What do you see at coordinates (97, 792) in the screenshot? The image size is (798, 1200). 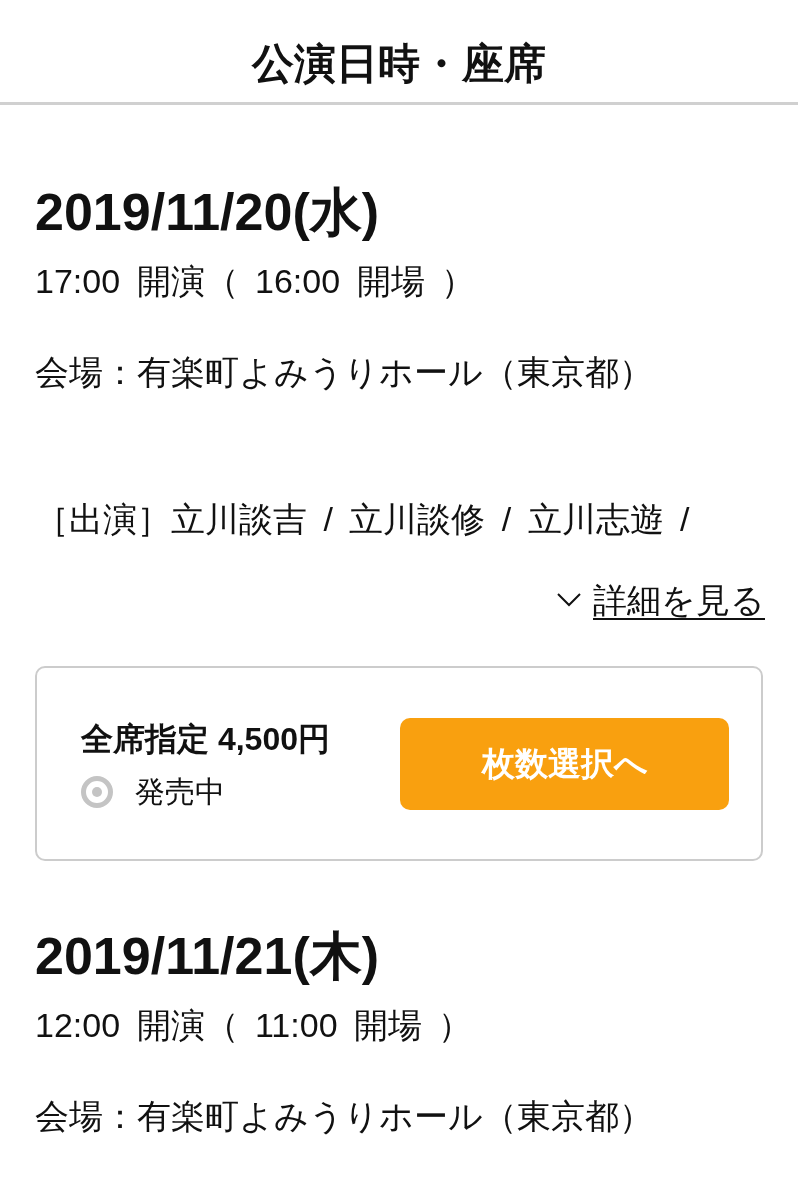 I see `double-circle-icon` at bounding box center [97, 792].